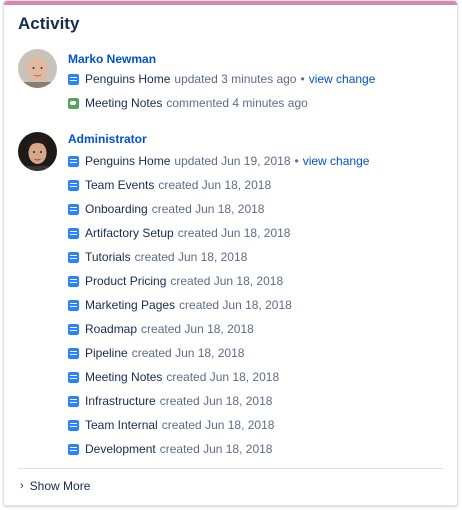  I want to click on page-title: Activity, so click(49, 23).